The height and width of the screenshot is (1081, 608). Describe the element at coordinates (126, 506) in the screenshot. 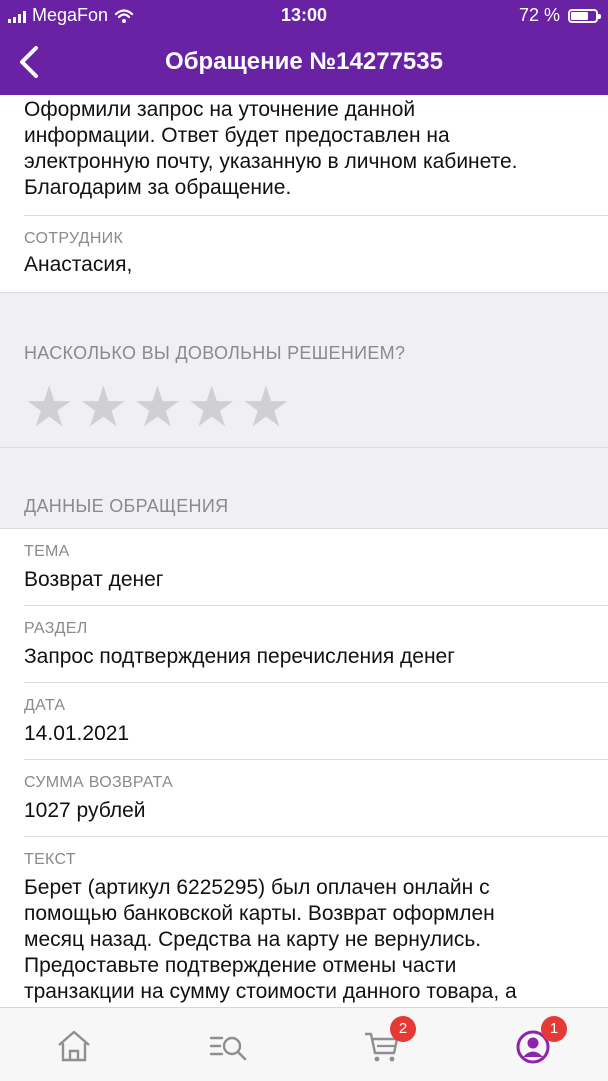

I see `details-section-title: ДАННЫЕ ОБРАЩЕНИЯ` at that location.